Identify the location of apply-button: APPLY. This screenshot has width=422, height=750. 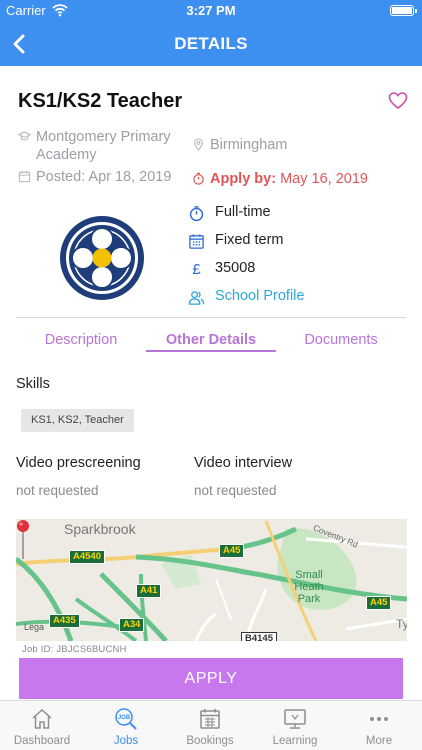
(211, 678).